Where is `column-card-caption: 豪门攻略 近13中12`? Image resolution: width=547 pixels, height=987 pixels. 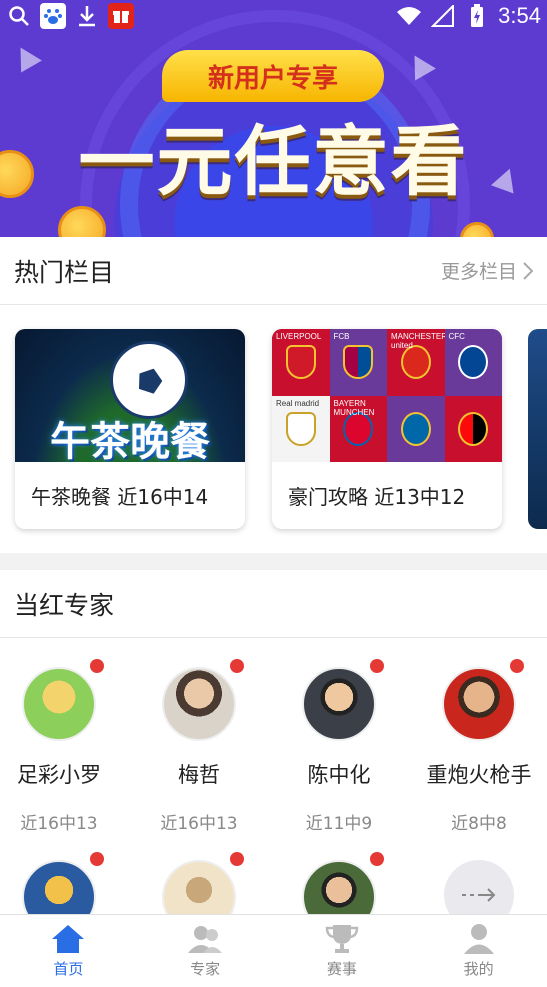 column-card-caption: 豪门攻略 近13中12 is located at coordinates (377, 497).